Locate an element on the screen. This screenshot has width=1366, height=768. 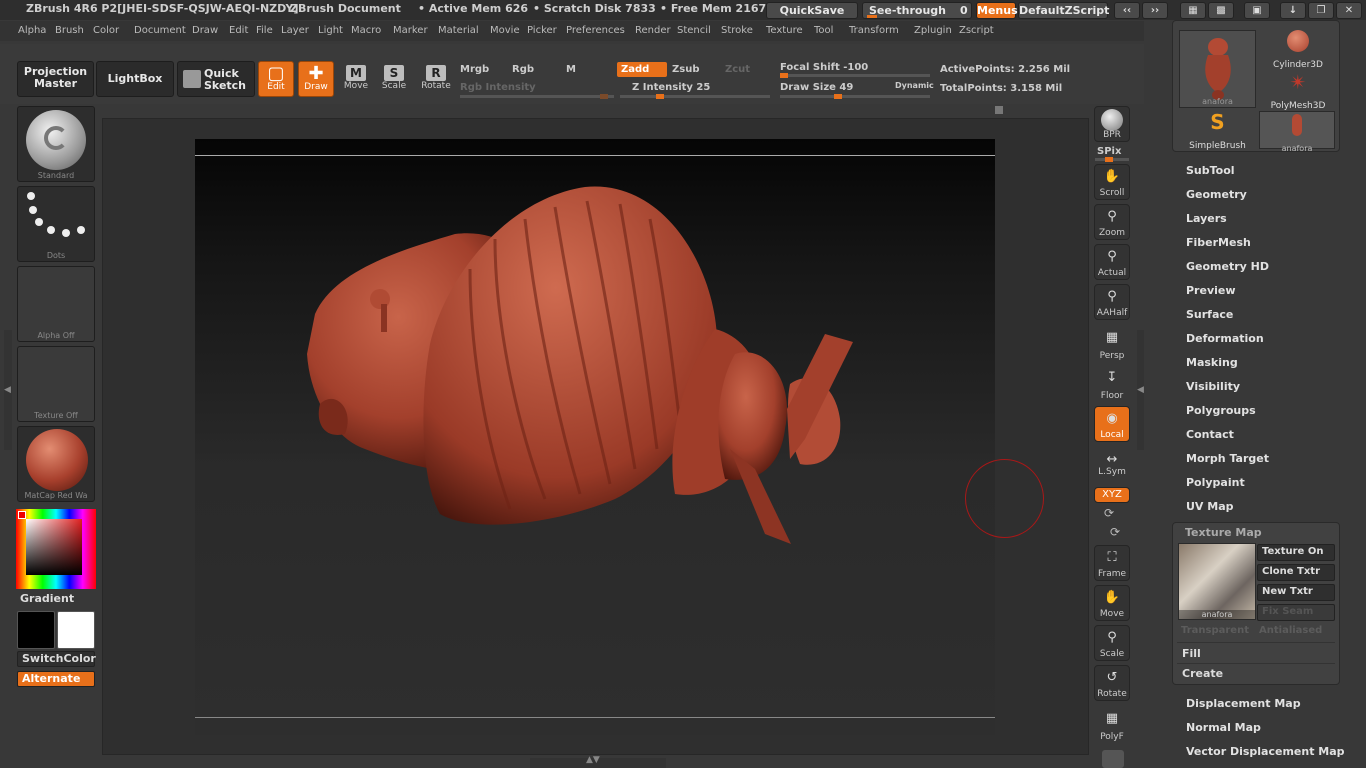
zsub-button: Zsub is located at coordinates (685, 69).